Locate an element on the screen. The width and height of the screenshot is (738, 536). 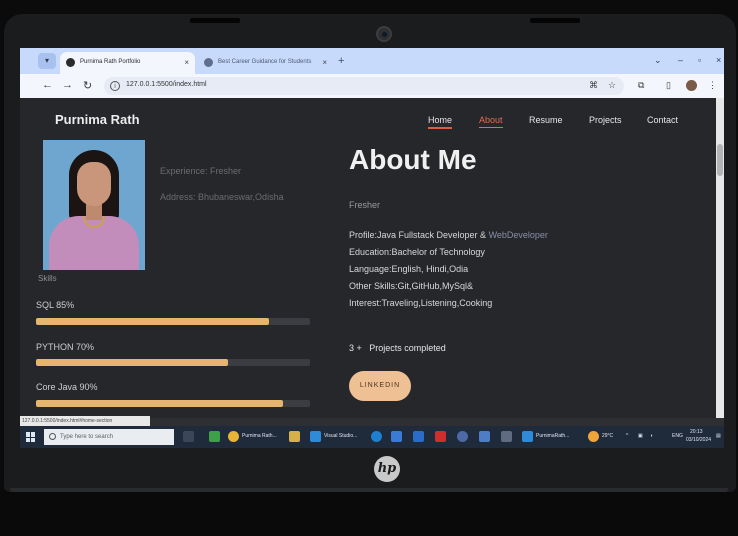
projects-completed: 3 + Projects completed is located at coordinates (397, 348).